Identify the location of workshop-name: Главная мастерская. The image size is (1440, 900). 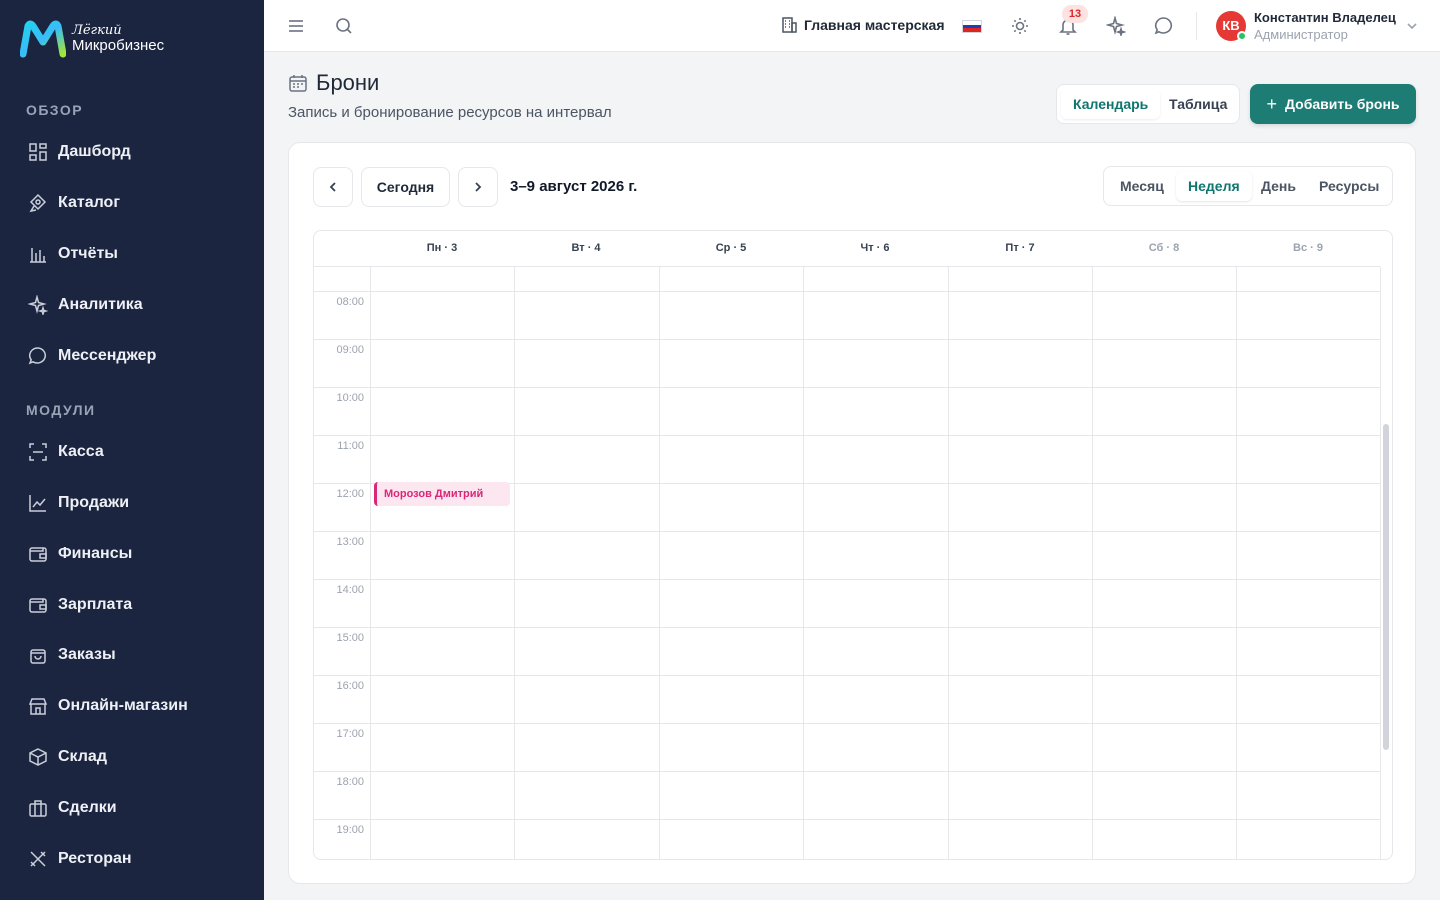
(874, 25).